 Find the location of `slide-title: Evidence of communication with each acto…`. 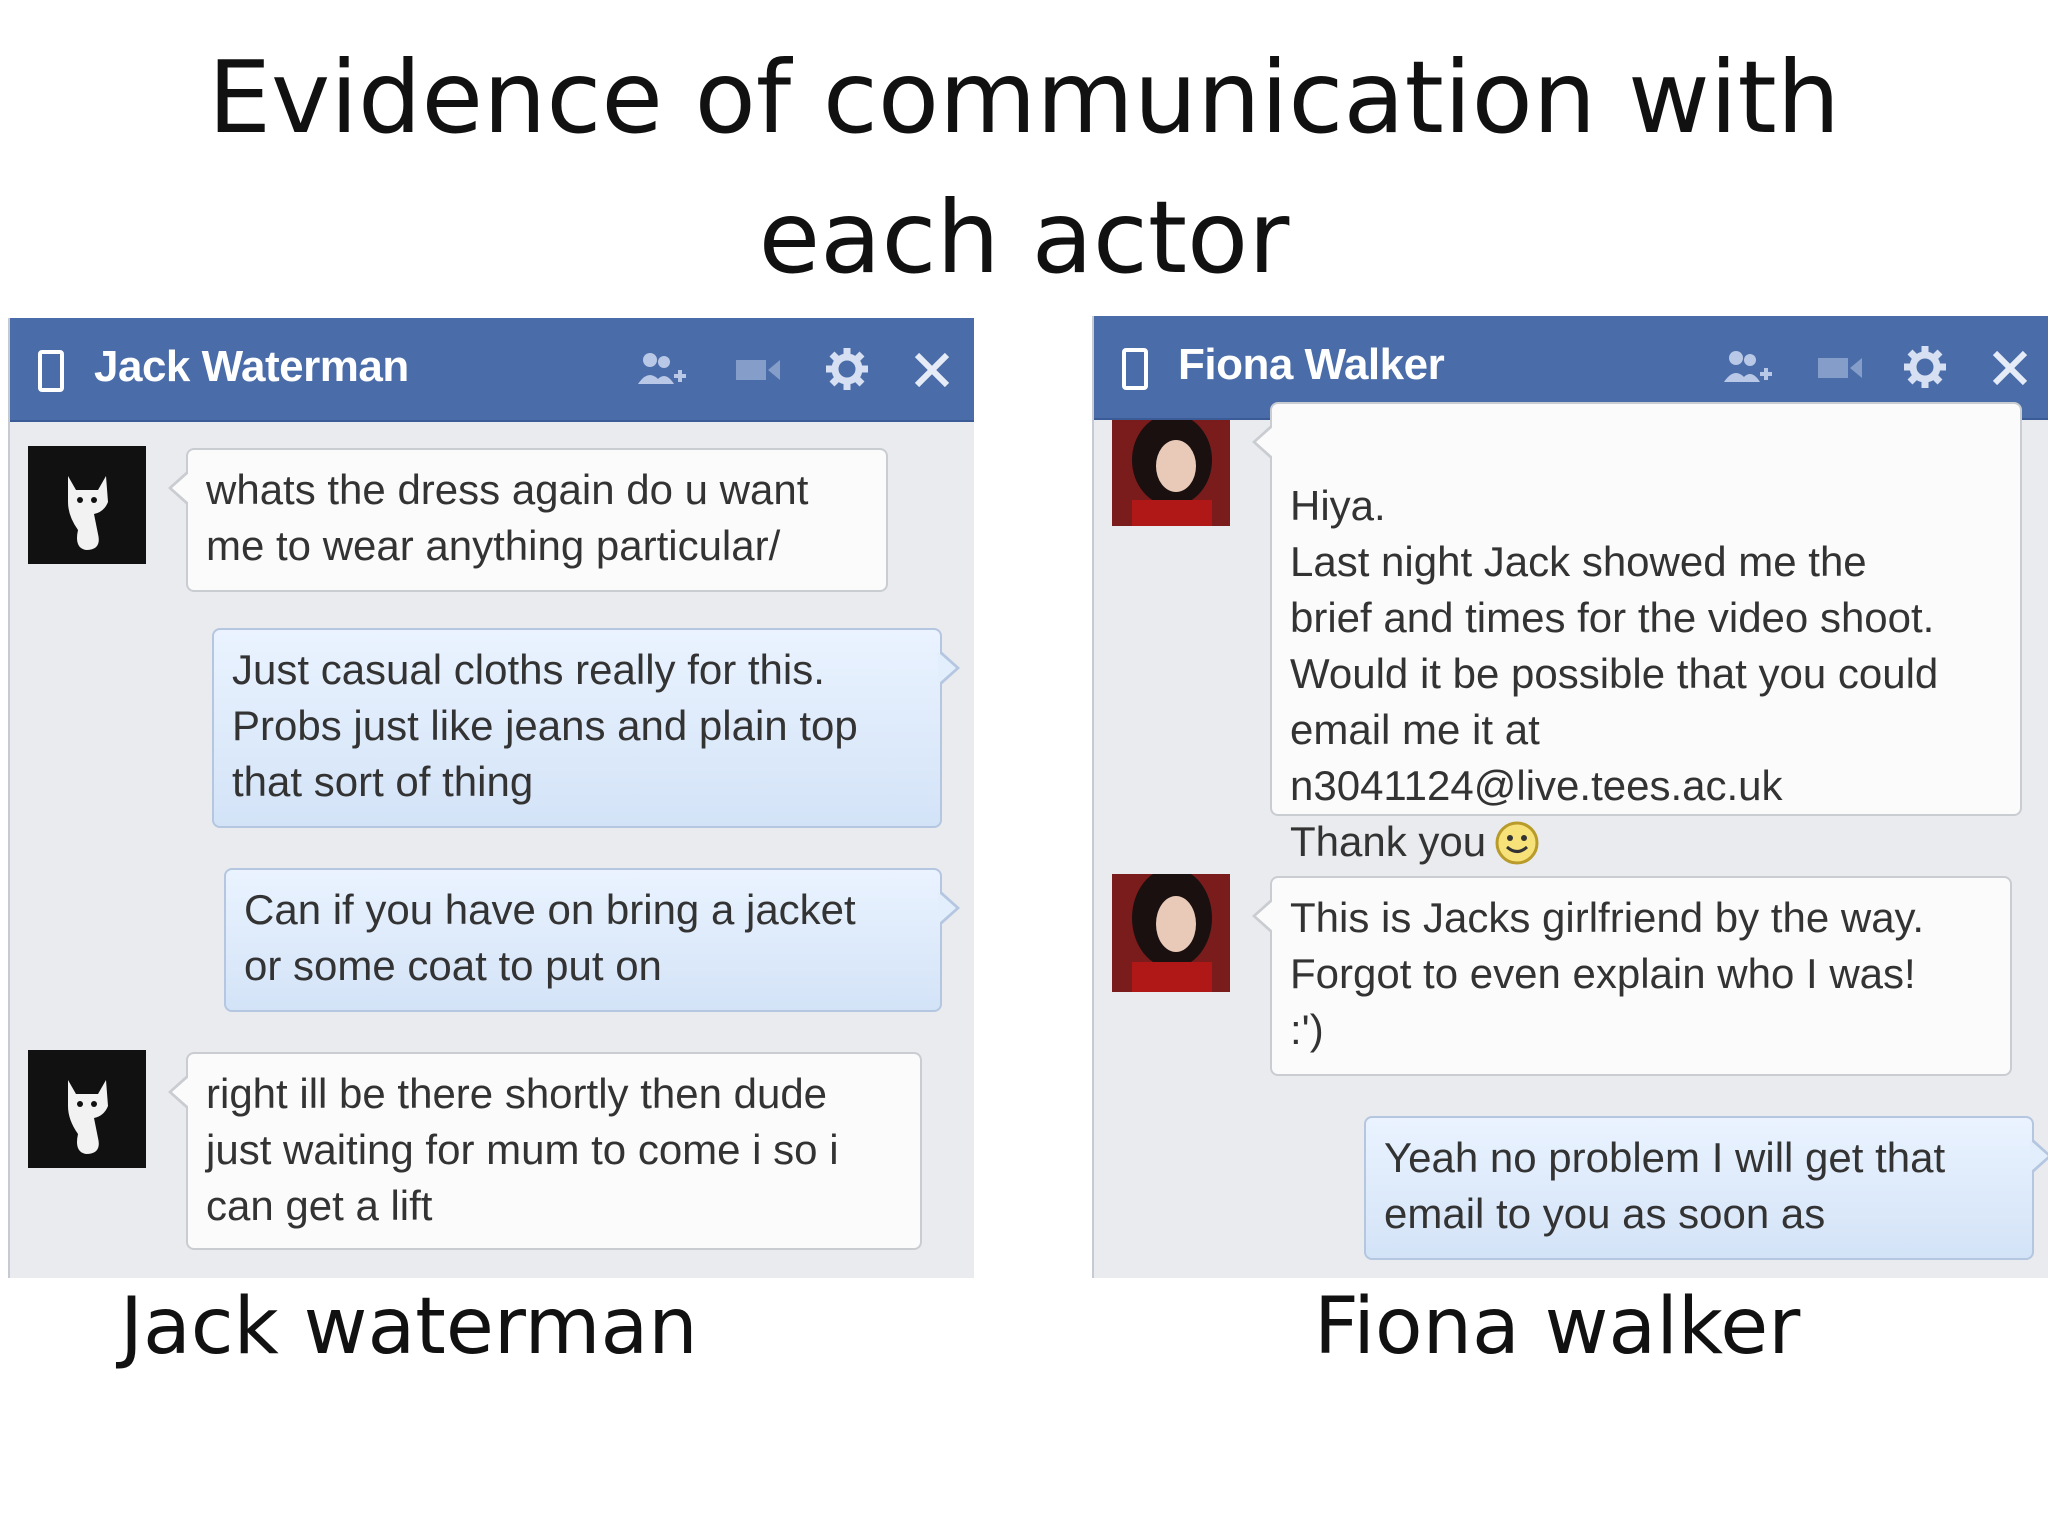

slide-title: Evidence of communication with each acto… is located at coordinates (1024, 167).